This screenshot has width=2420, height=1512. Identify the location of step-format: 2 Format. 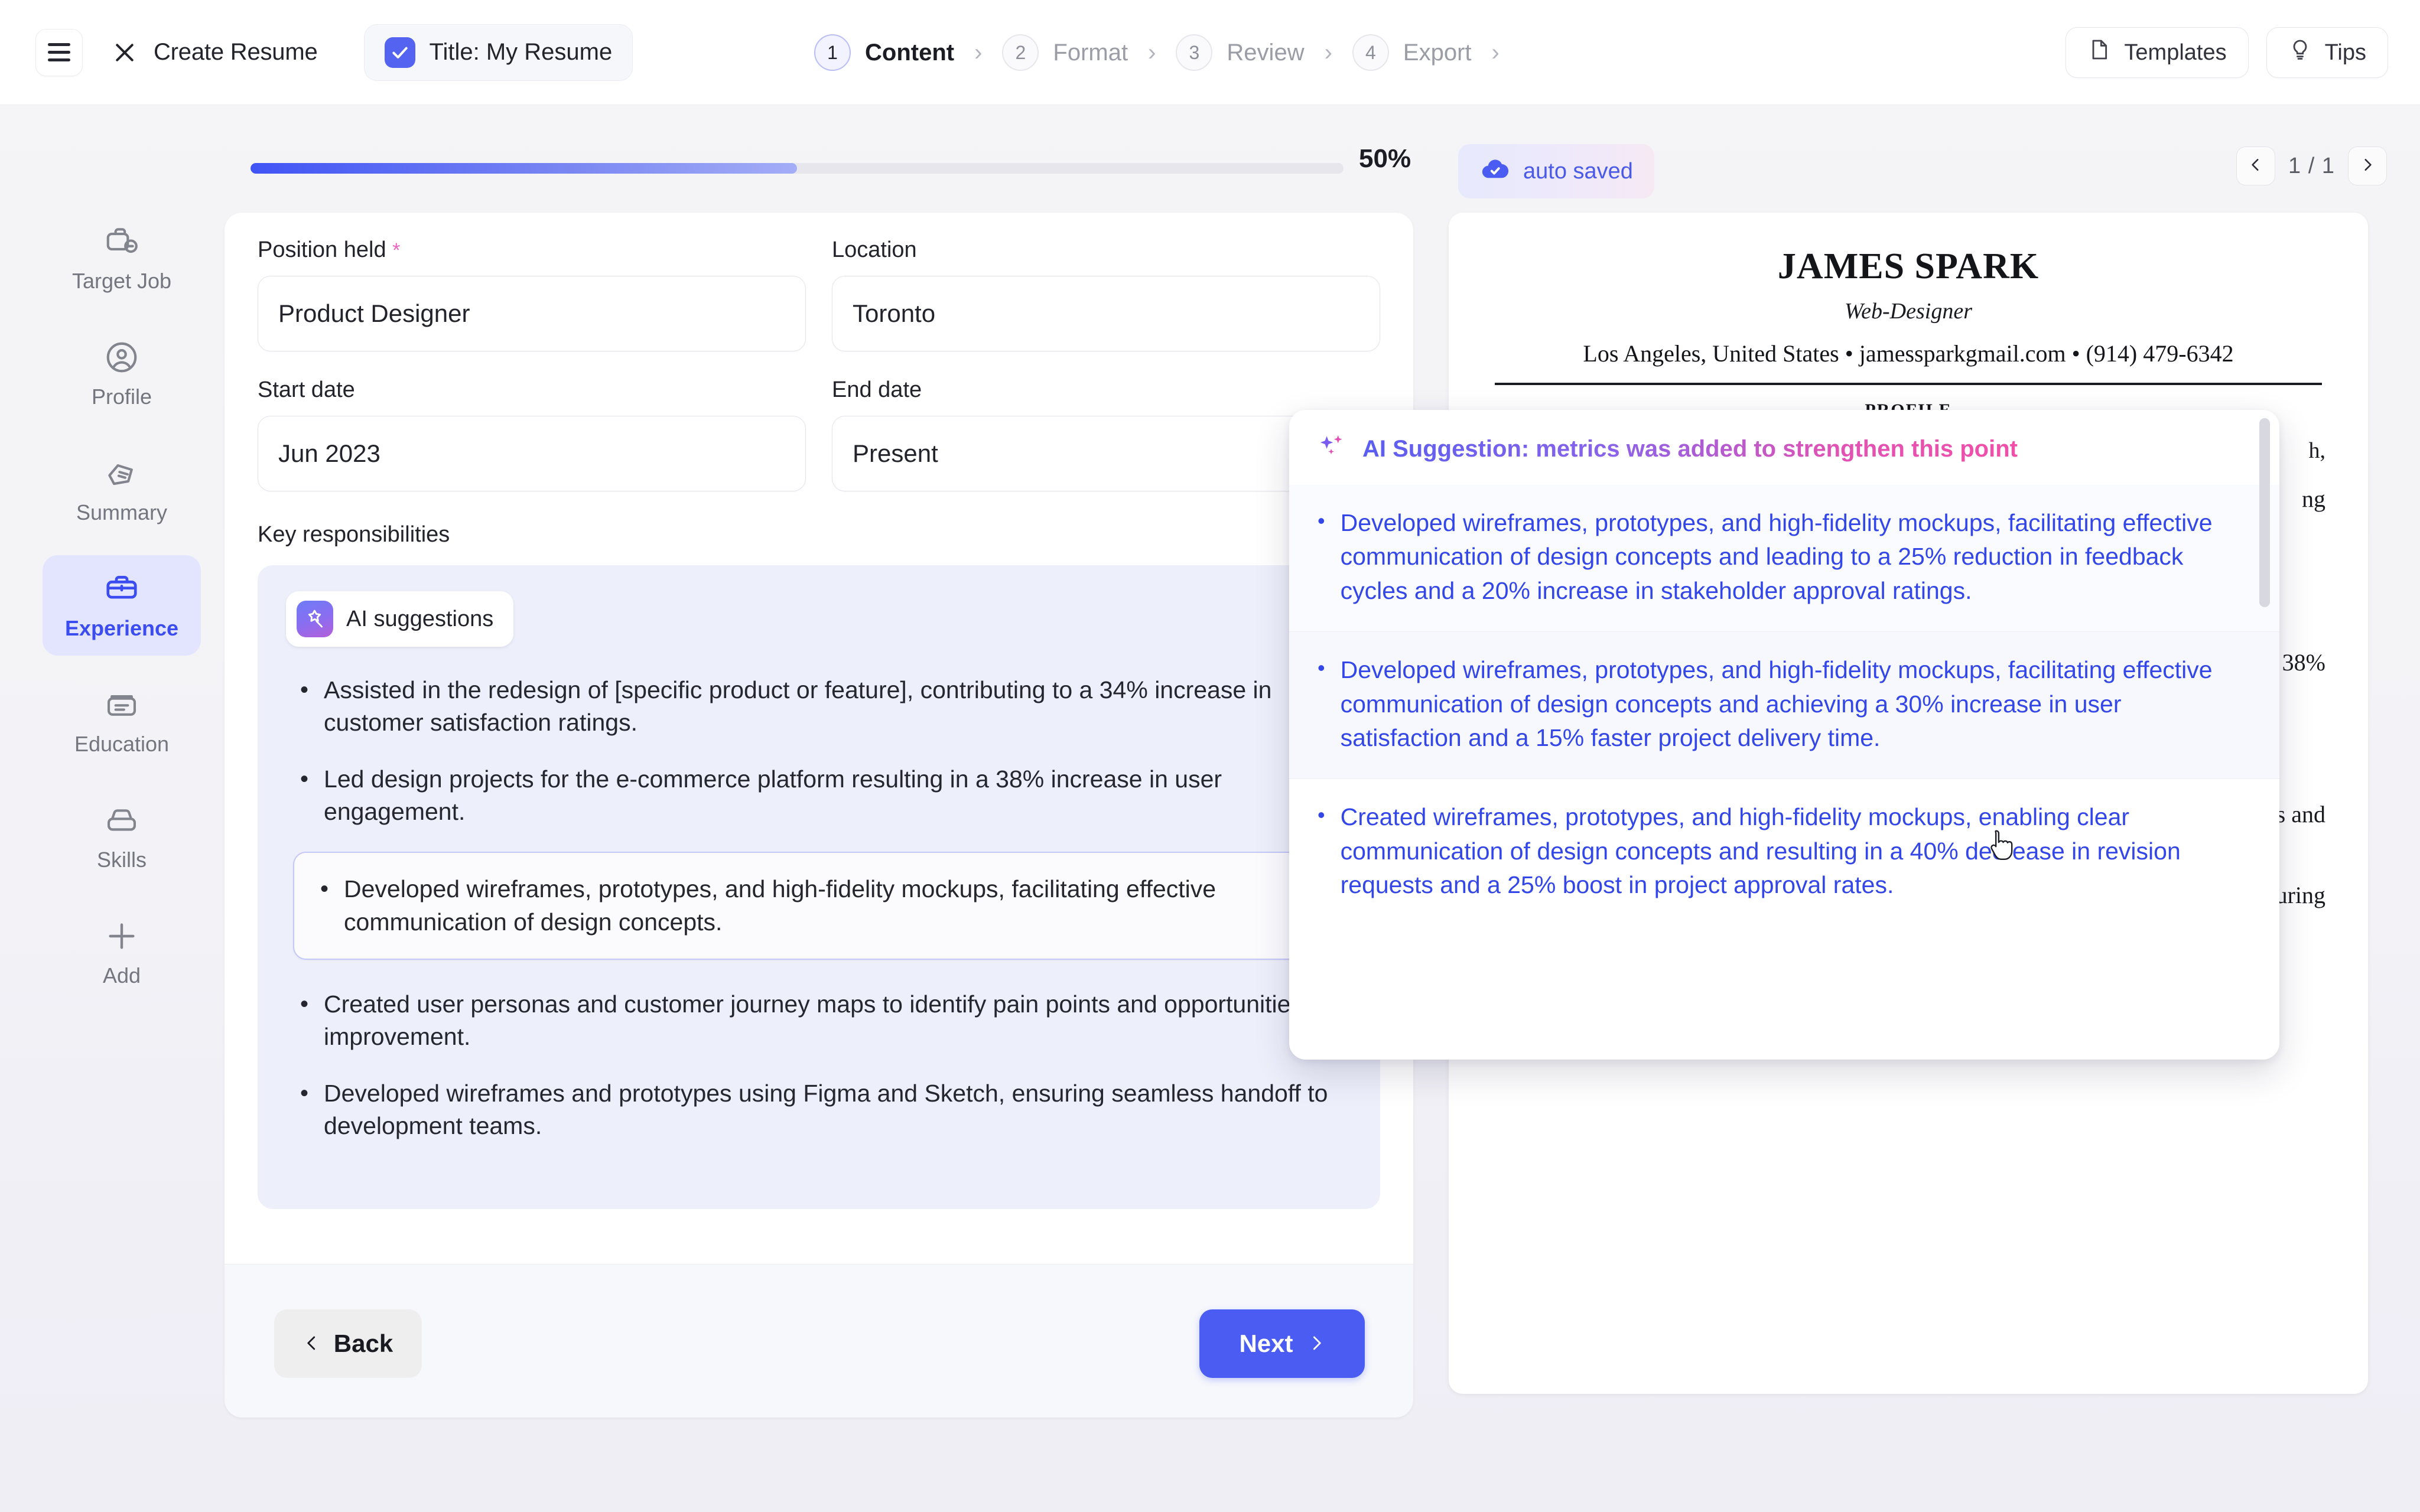
(1065, 52).